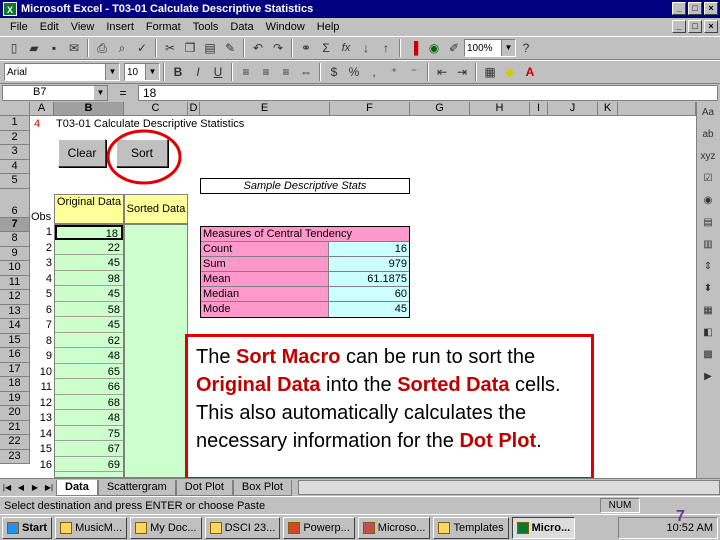  Describe the element at coordinates (265, 109) in the screenshot. I see `column-header-e: E` at that location.